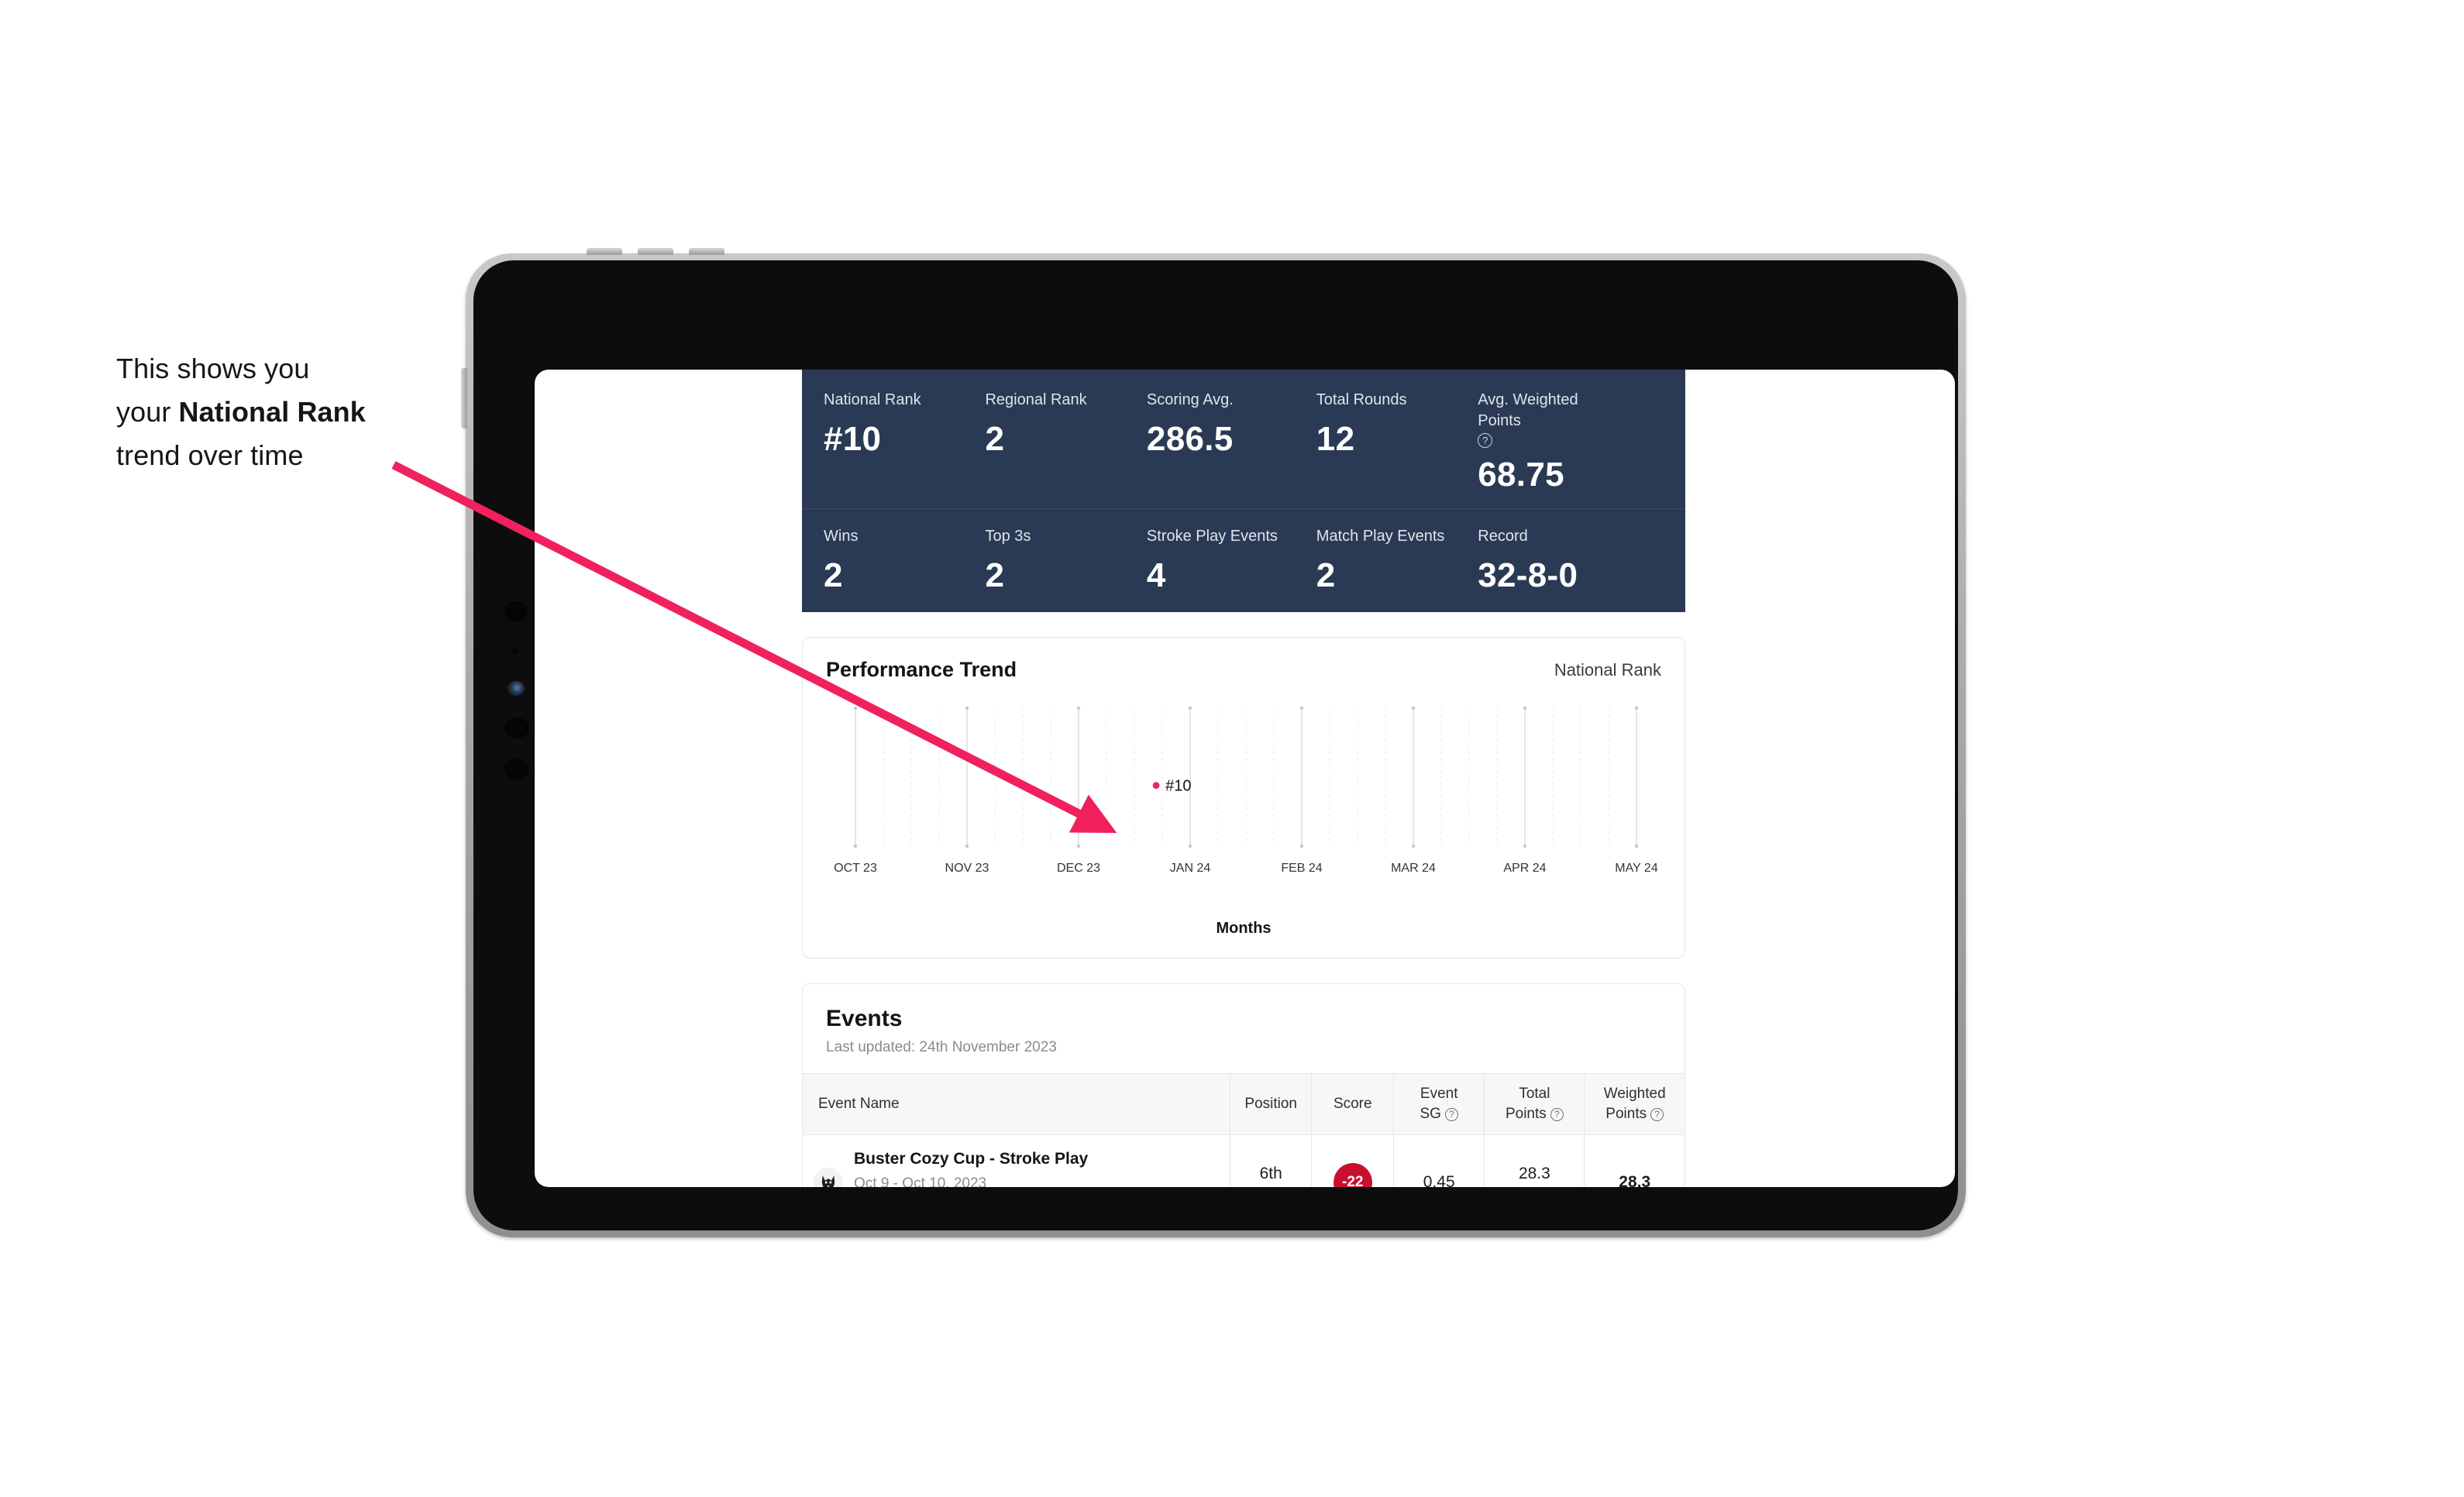 The height and width of the screenshot is (1497, 2464). Describe the element at coordinates (1352, 1160) in the screenshot. I see `cell-score: -22` at that location.